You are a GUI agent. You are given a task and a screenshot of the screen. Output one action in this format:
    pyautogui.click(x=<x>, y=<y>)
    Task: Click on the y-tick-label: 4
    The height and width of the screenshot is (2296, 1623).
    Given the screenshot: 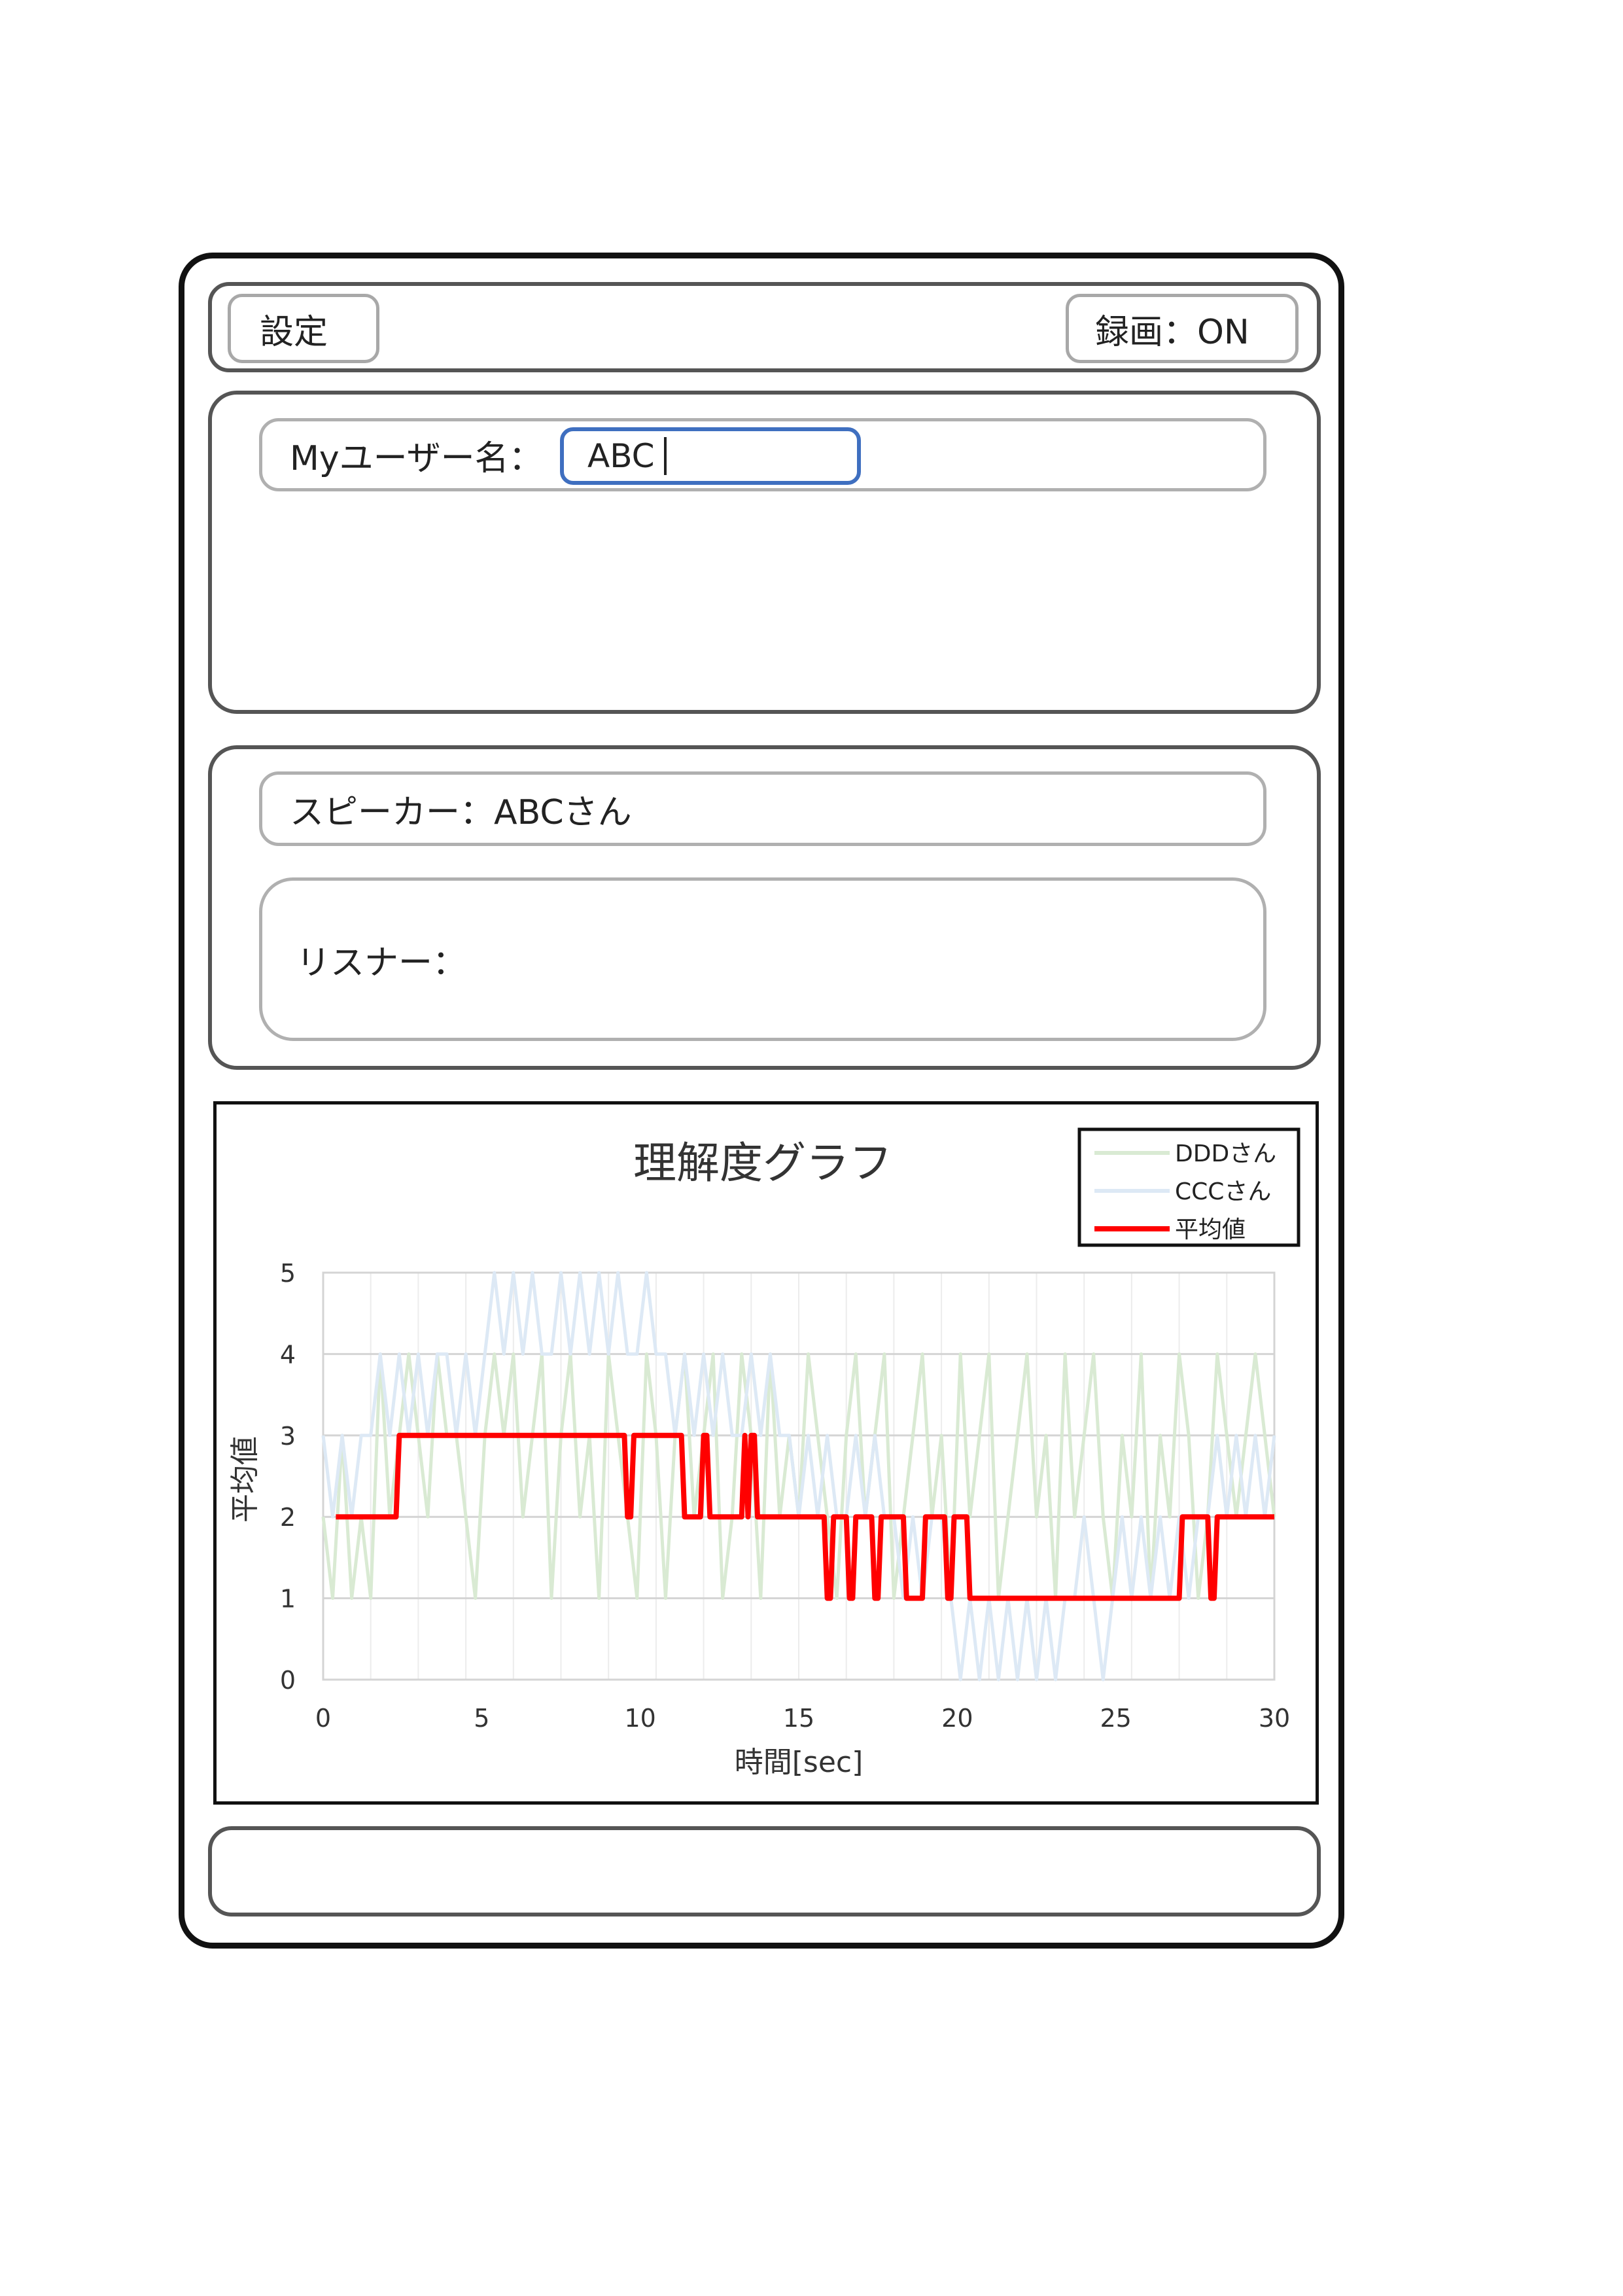 What is the action you would take?
    pyautogui.click(x=288, y=1355)
    